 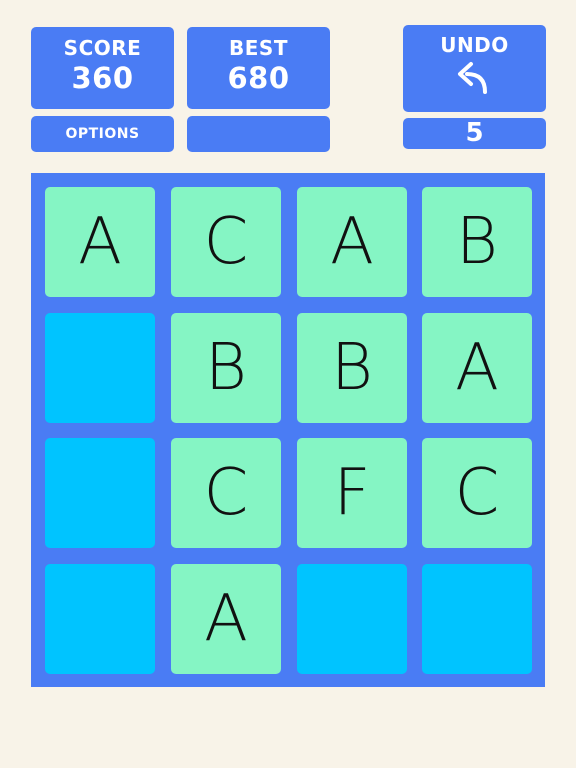 I want to click on score-panel: SCORE 360, so click(x=102, y=68).